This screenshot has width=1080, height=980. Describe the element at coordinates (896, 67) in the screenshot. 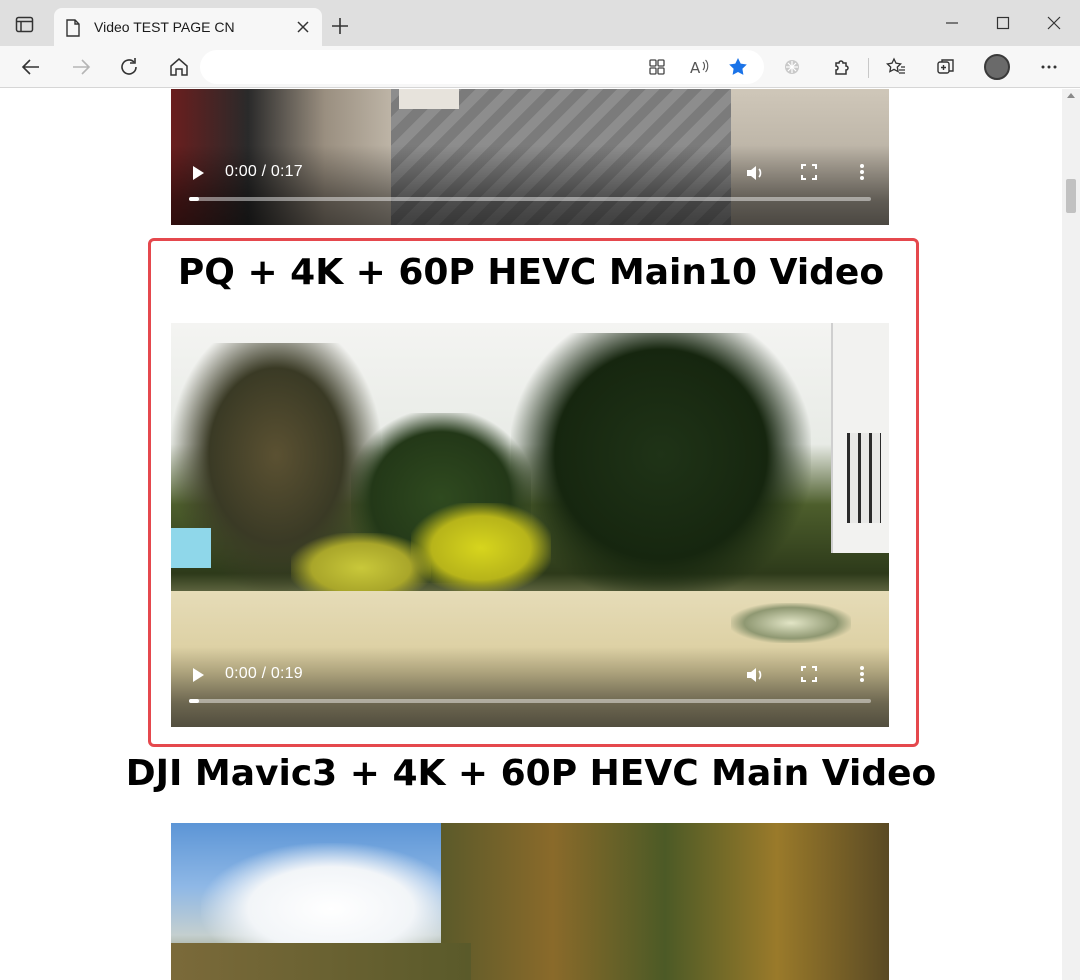

I see `favorites-icon` at that location.